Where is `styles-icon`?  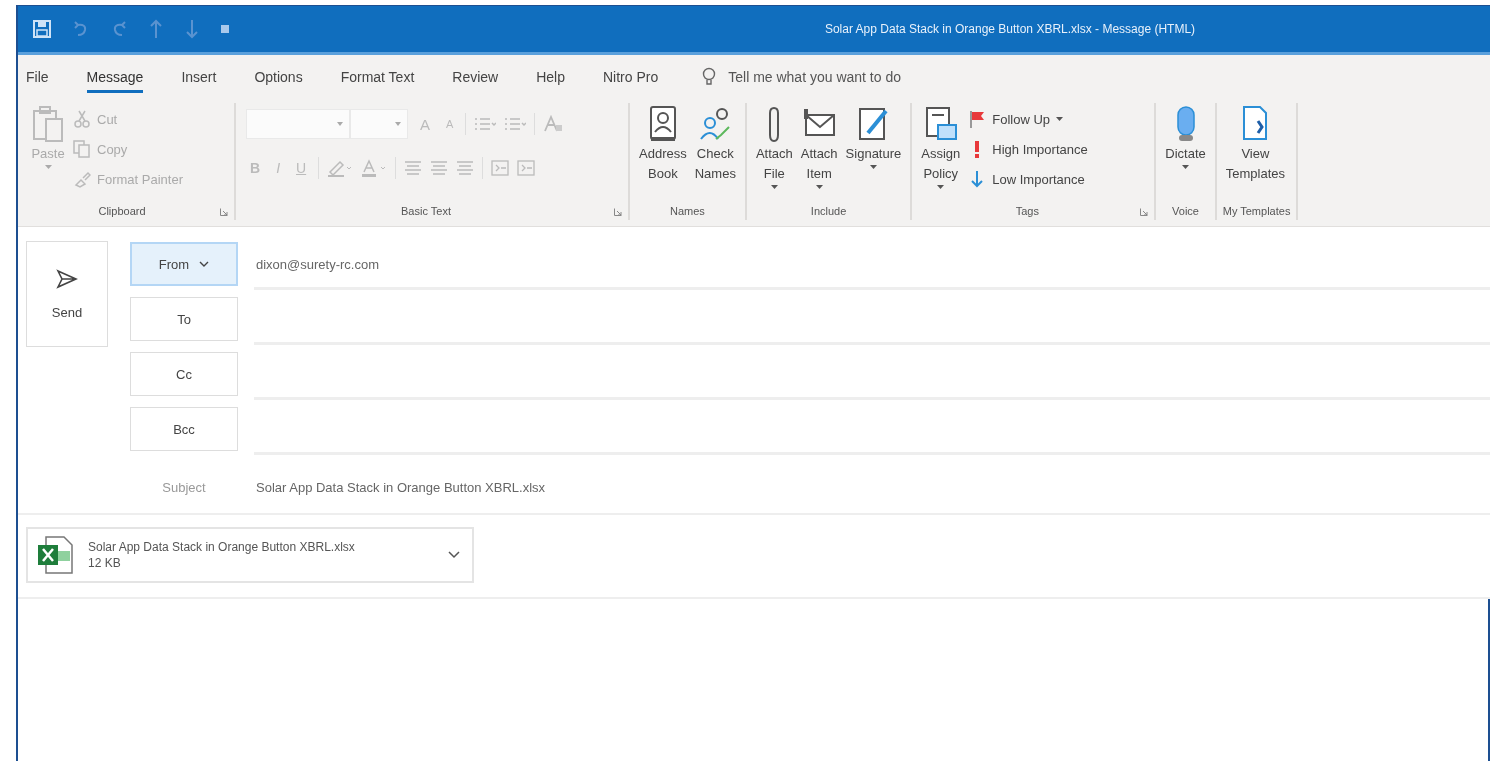
styles-icon is located at coordinates (553, 124).